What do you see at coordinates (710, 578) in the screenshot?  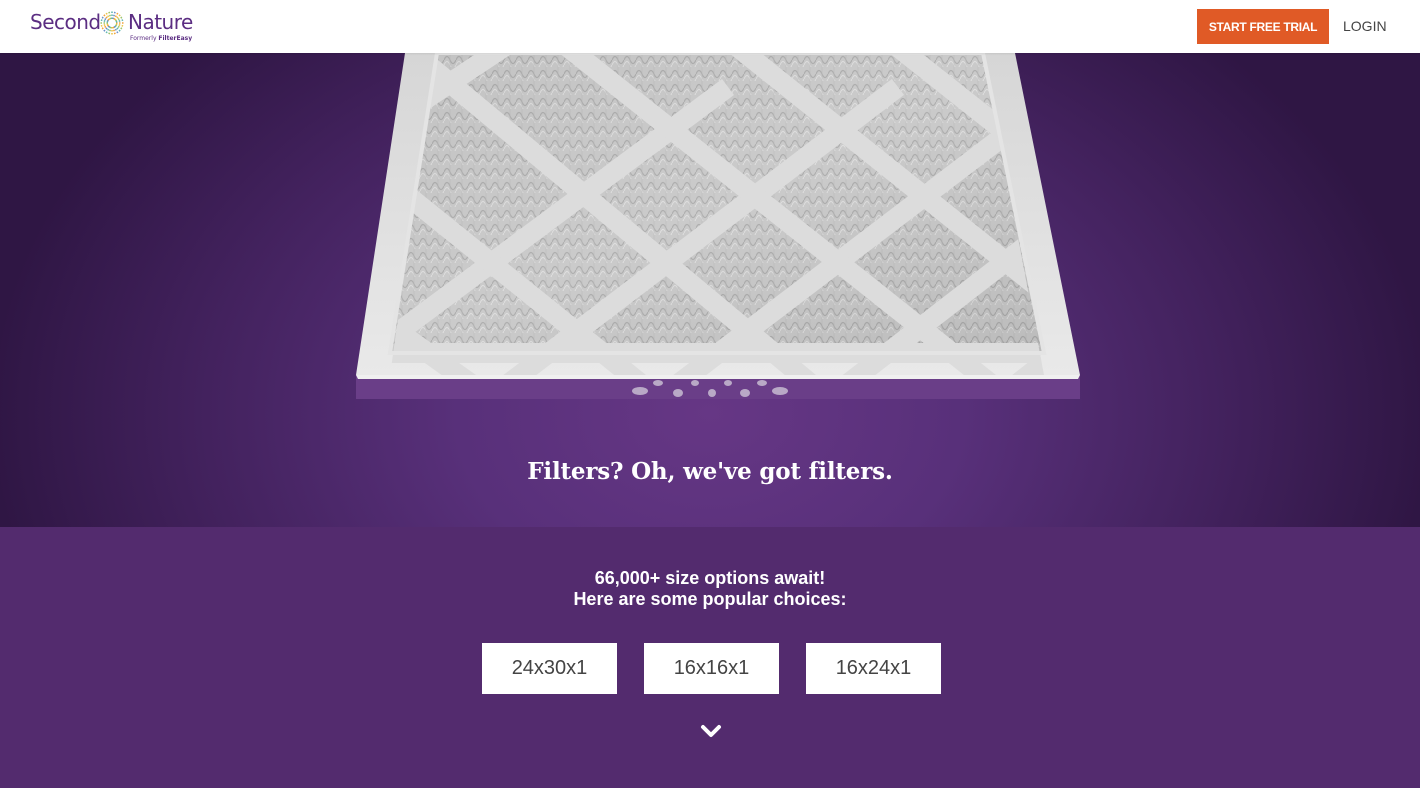 I see `size-options-headline: 66,000+ size options await!` at bounding box center [710, 578].